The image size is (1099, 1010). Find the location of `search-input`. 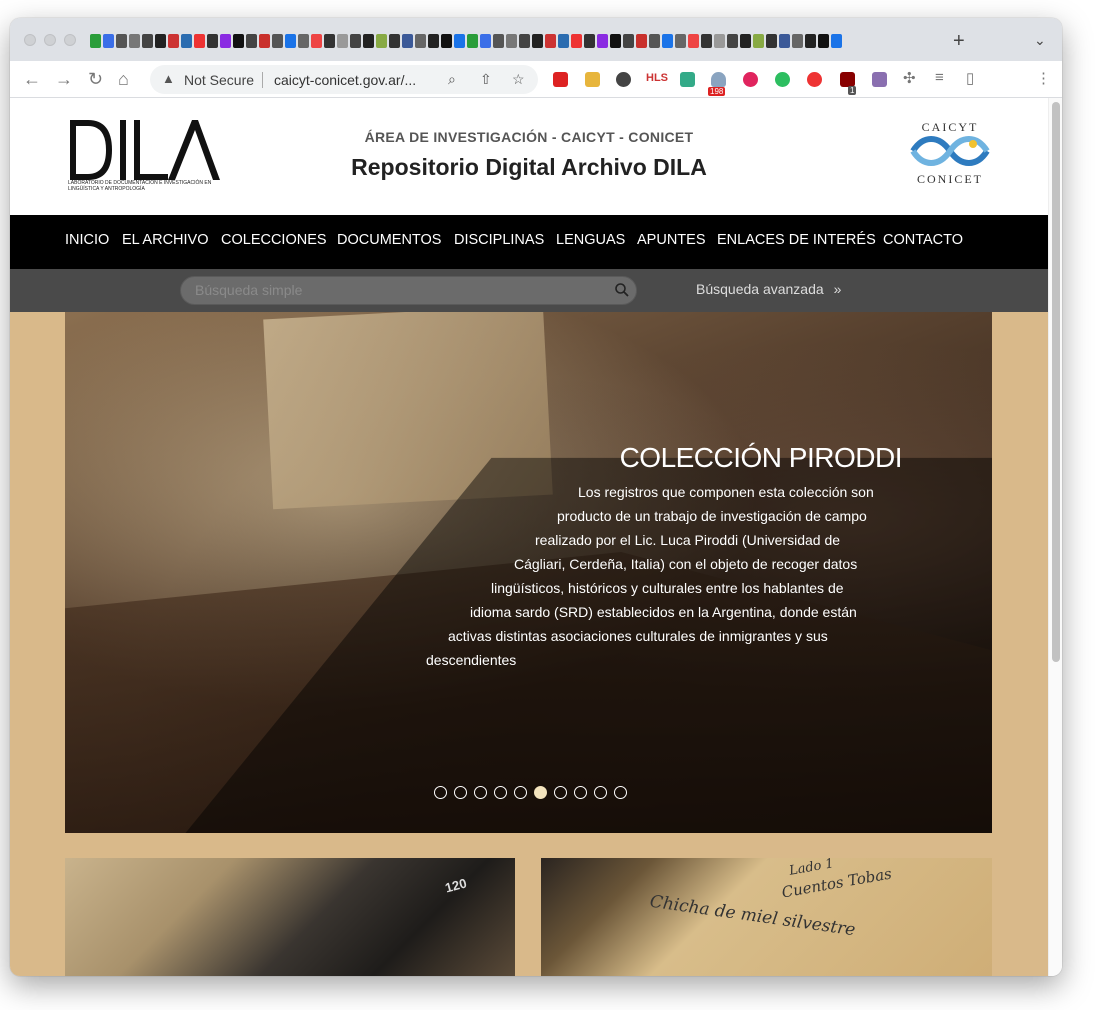

search-input is located at coordinates (395, 290).